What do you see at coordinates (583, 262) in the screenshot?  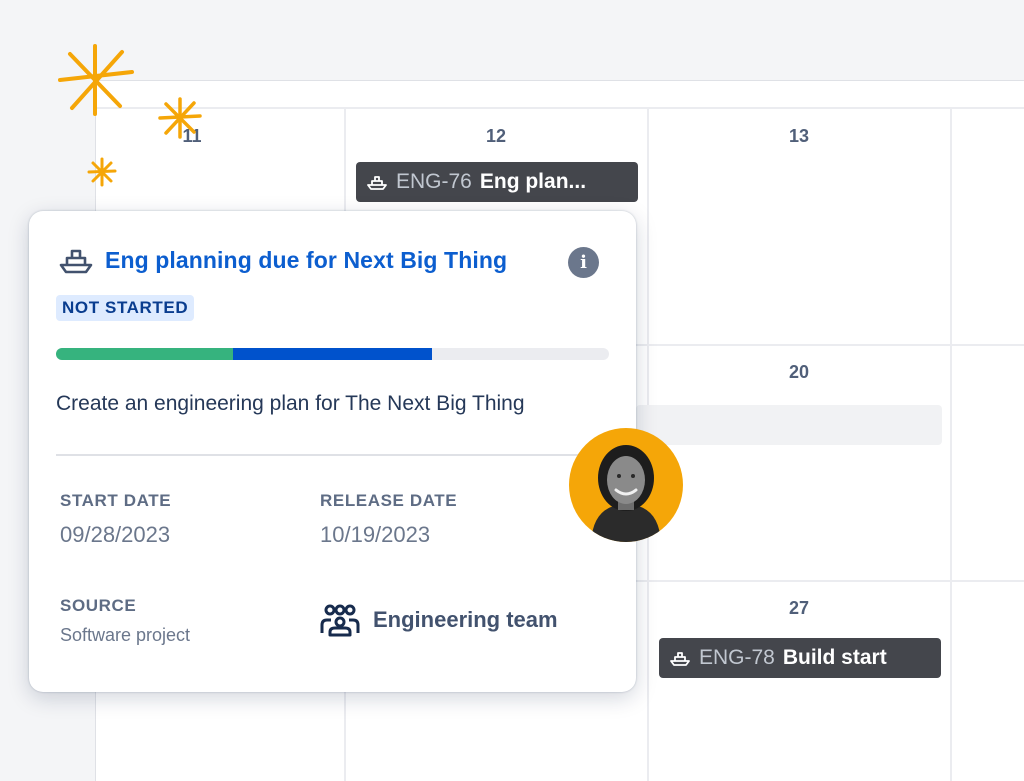 I see `info-icon: i` at bounding box center [583, 262].